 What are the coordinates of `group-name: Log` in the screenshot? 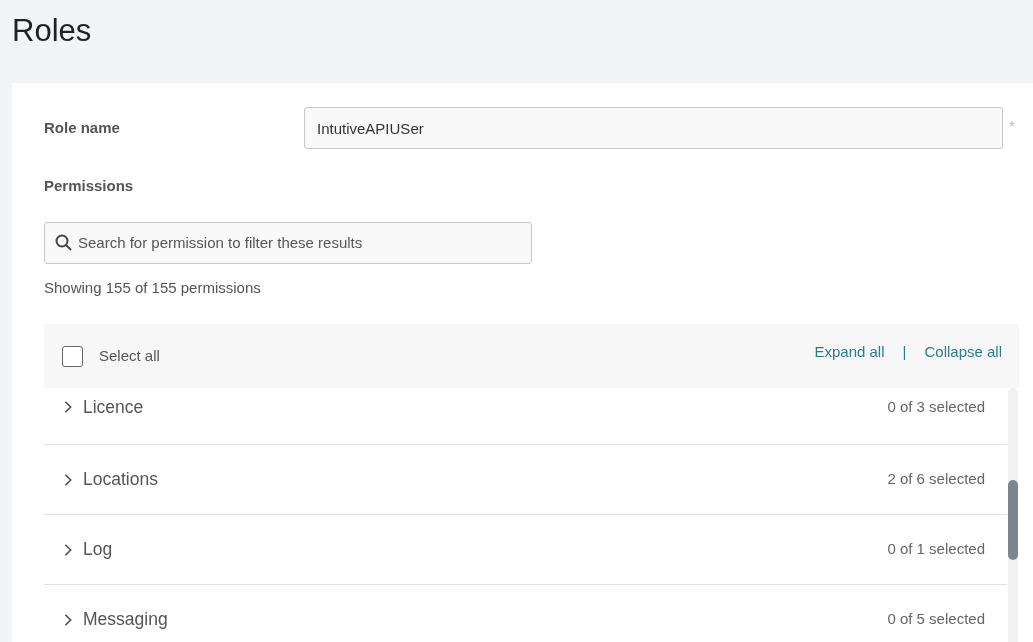 It's located at (98, 550).